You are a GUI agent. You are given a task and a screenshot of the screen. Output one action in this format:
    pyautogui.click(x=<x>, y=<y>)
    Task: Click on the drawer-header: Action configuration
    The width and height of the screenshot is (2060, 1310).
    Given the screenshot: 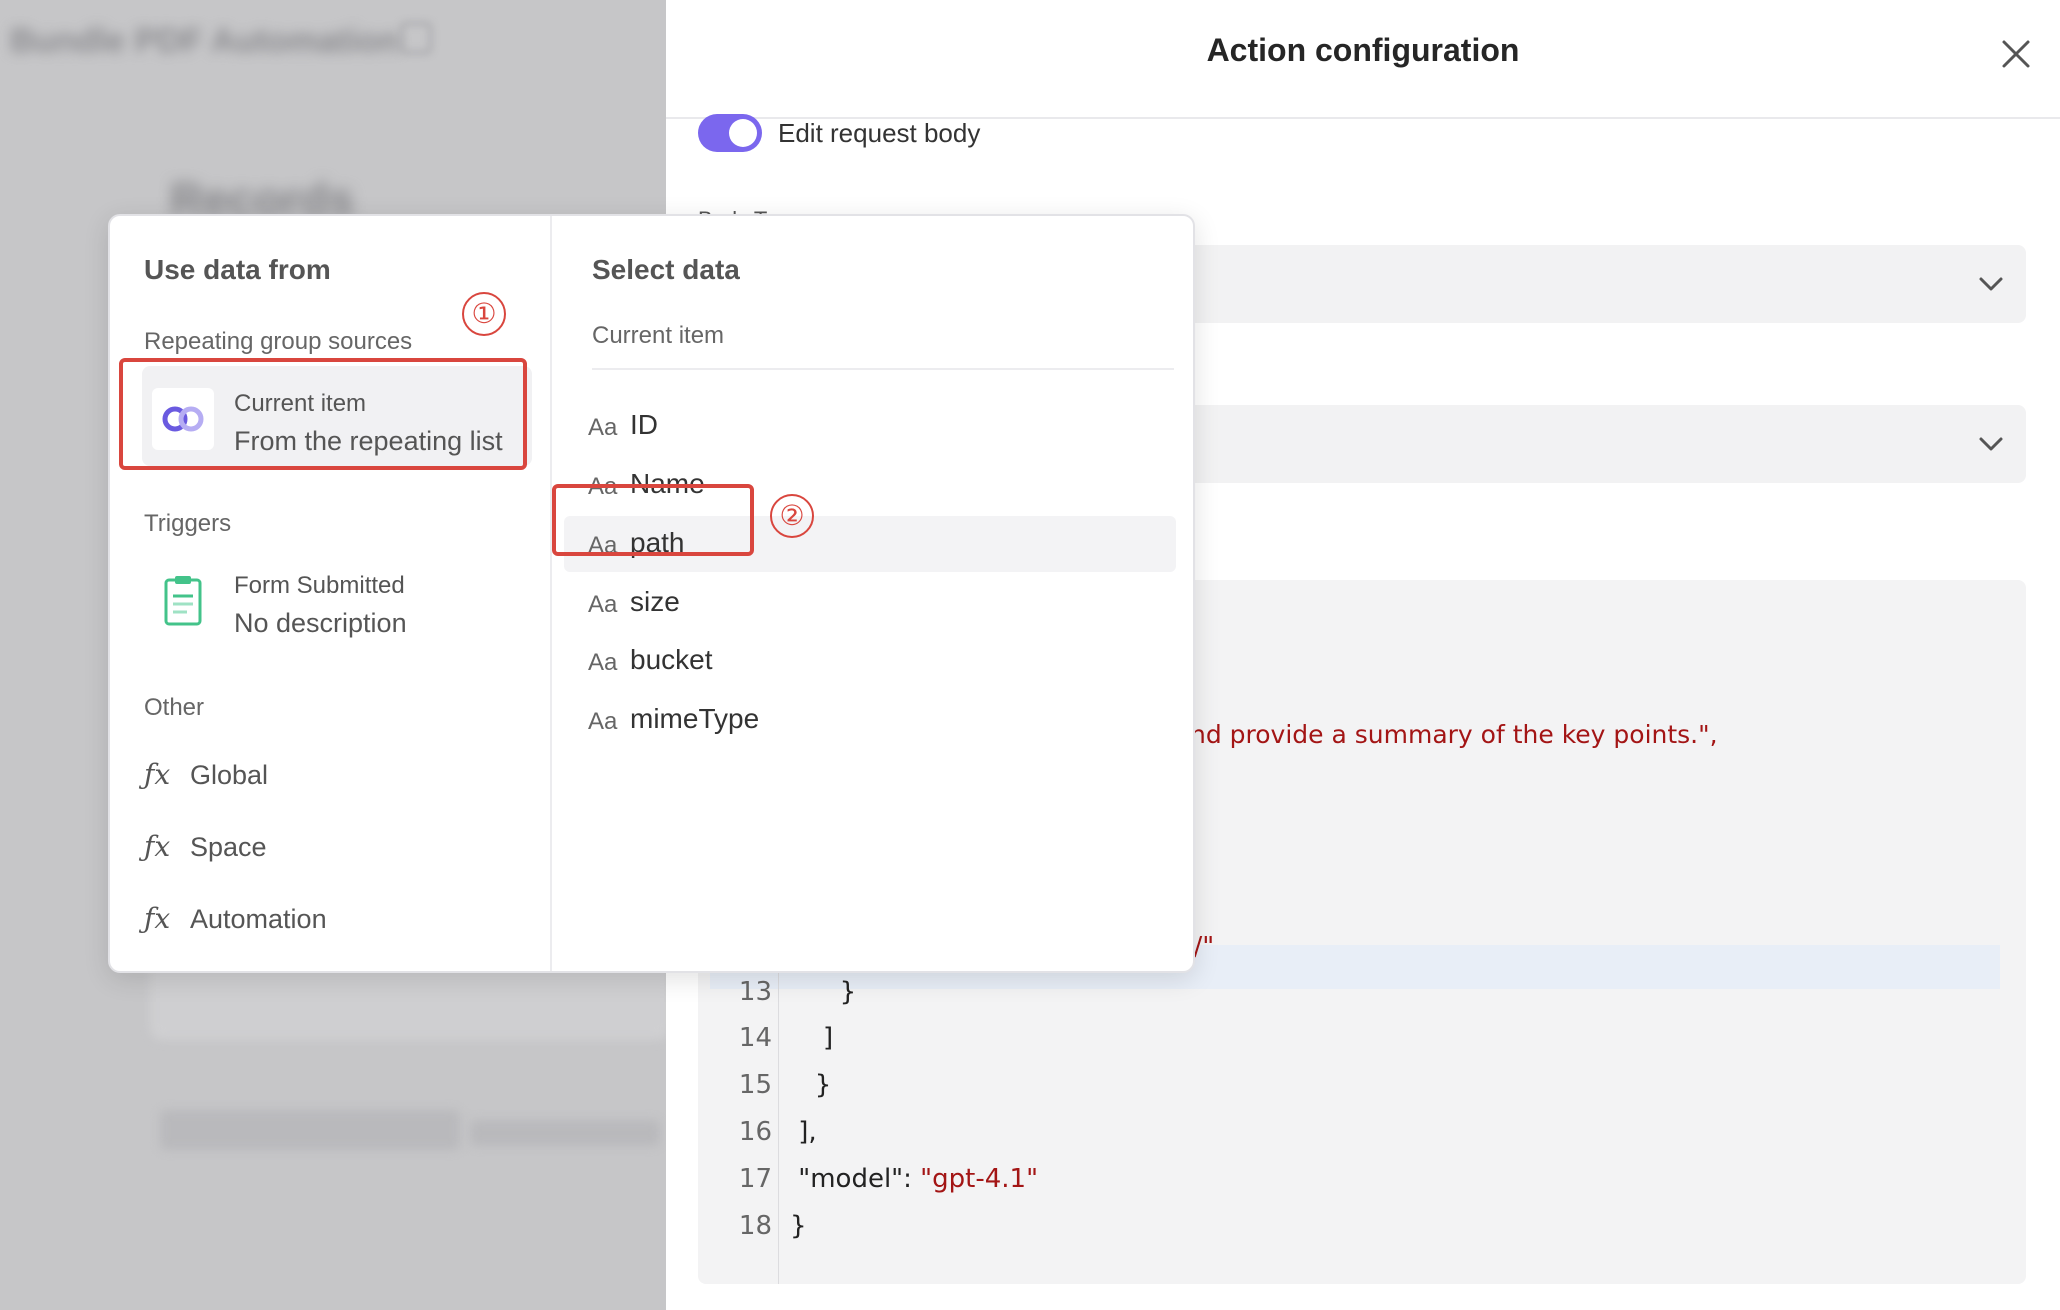 What is the action you would take?
    pyautogui.click(x=1363, y=59)
    